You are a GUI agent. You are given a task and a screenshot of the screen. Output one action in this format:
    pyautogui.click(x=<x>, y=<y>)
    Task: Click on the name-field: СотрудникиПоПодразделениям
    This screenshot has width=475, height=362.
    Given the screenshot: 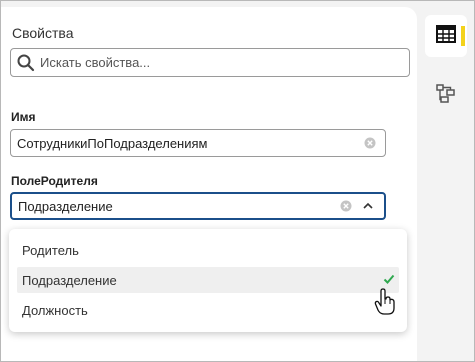 What is the action you would take?
    pyautogui.click(x=198, y=143)
    